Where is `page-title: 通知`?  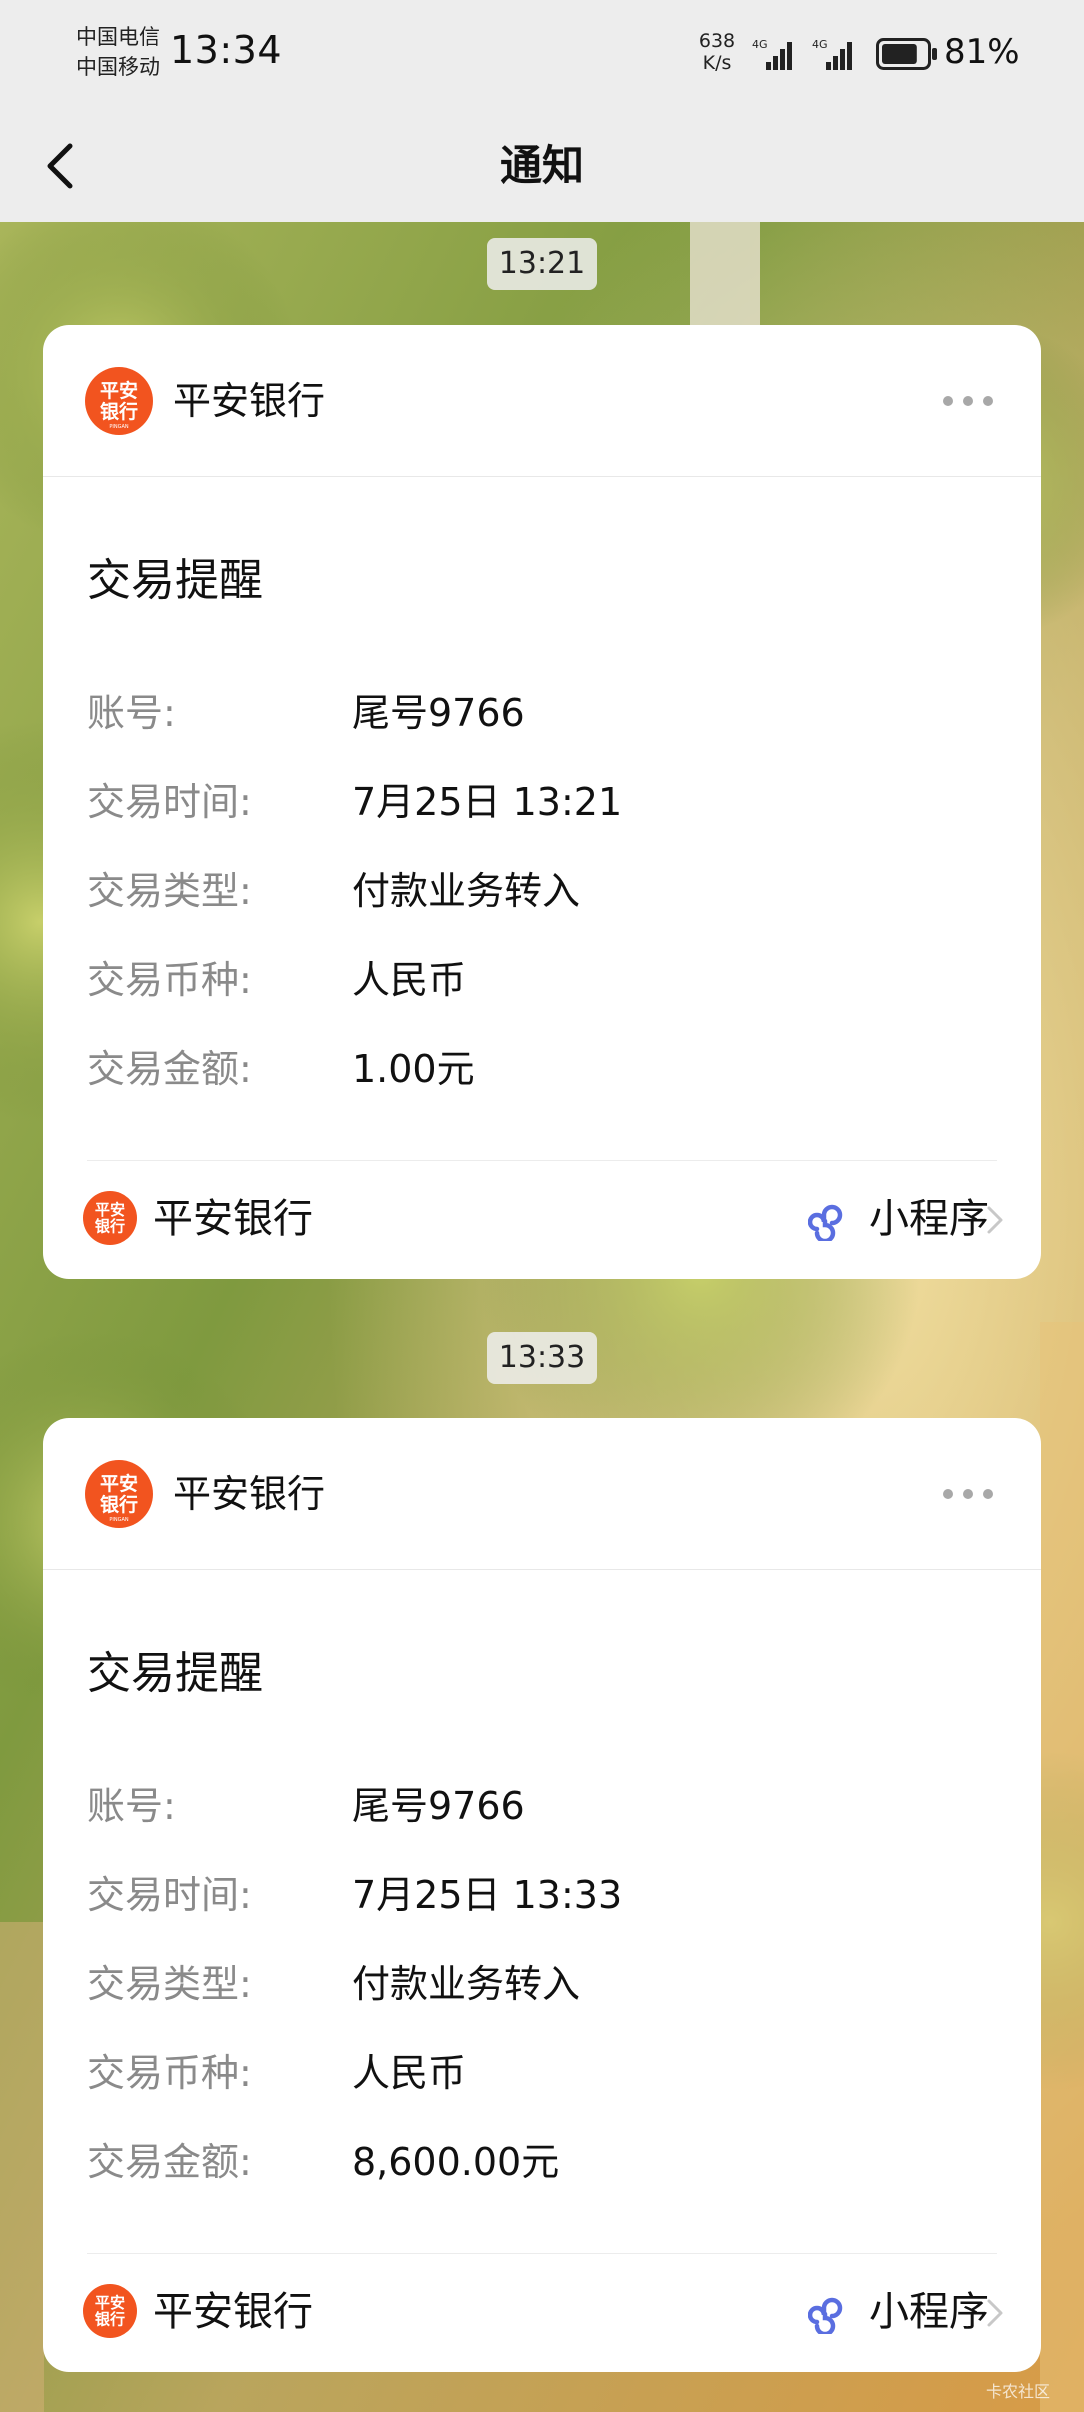
page-title: 通知 is located at coordinates (541, 165).